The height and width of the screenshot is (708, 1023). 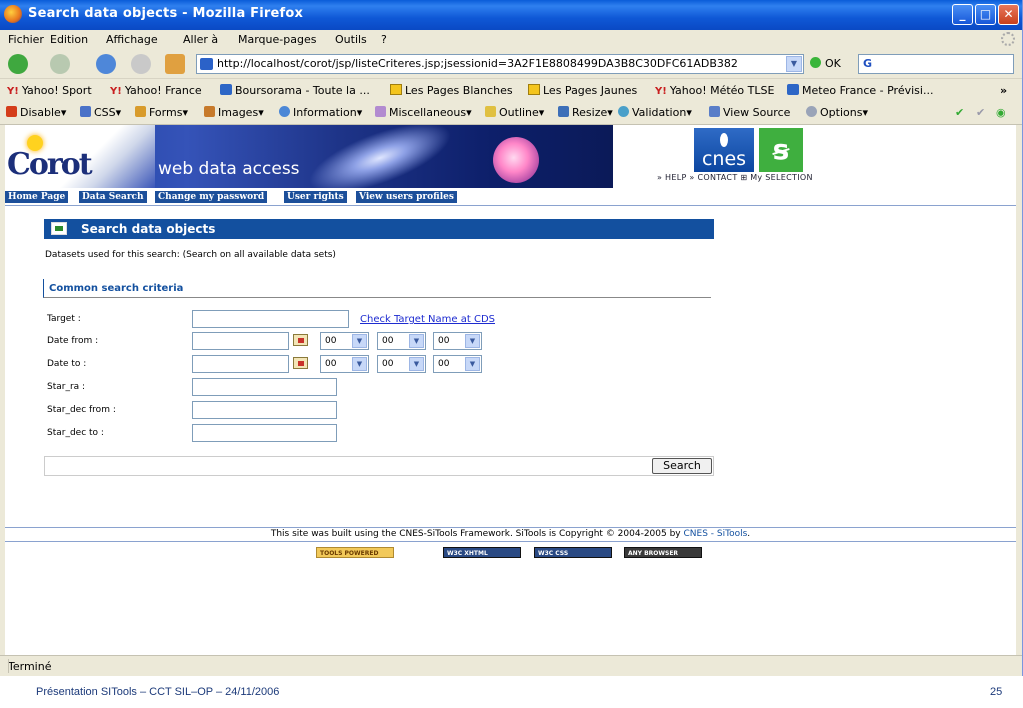 What do you see at coordinates (351, 39) in the screenshot?
I see `menu-outils: Outils` at bounding box center [351, 39].